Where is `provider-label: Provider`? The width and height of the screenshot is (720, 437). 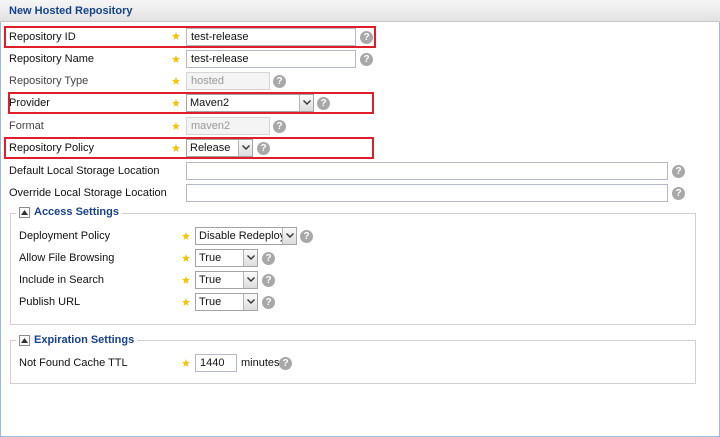
provider-label: Provider is located at coordinates (29, 103).